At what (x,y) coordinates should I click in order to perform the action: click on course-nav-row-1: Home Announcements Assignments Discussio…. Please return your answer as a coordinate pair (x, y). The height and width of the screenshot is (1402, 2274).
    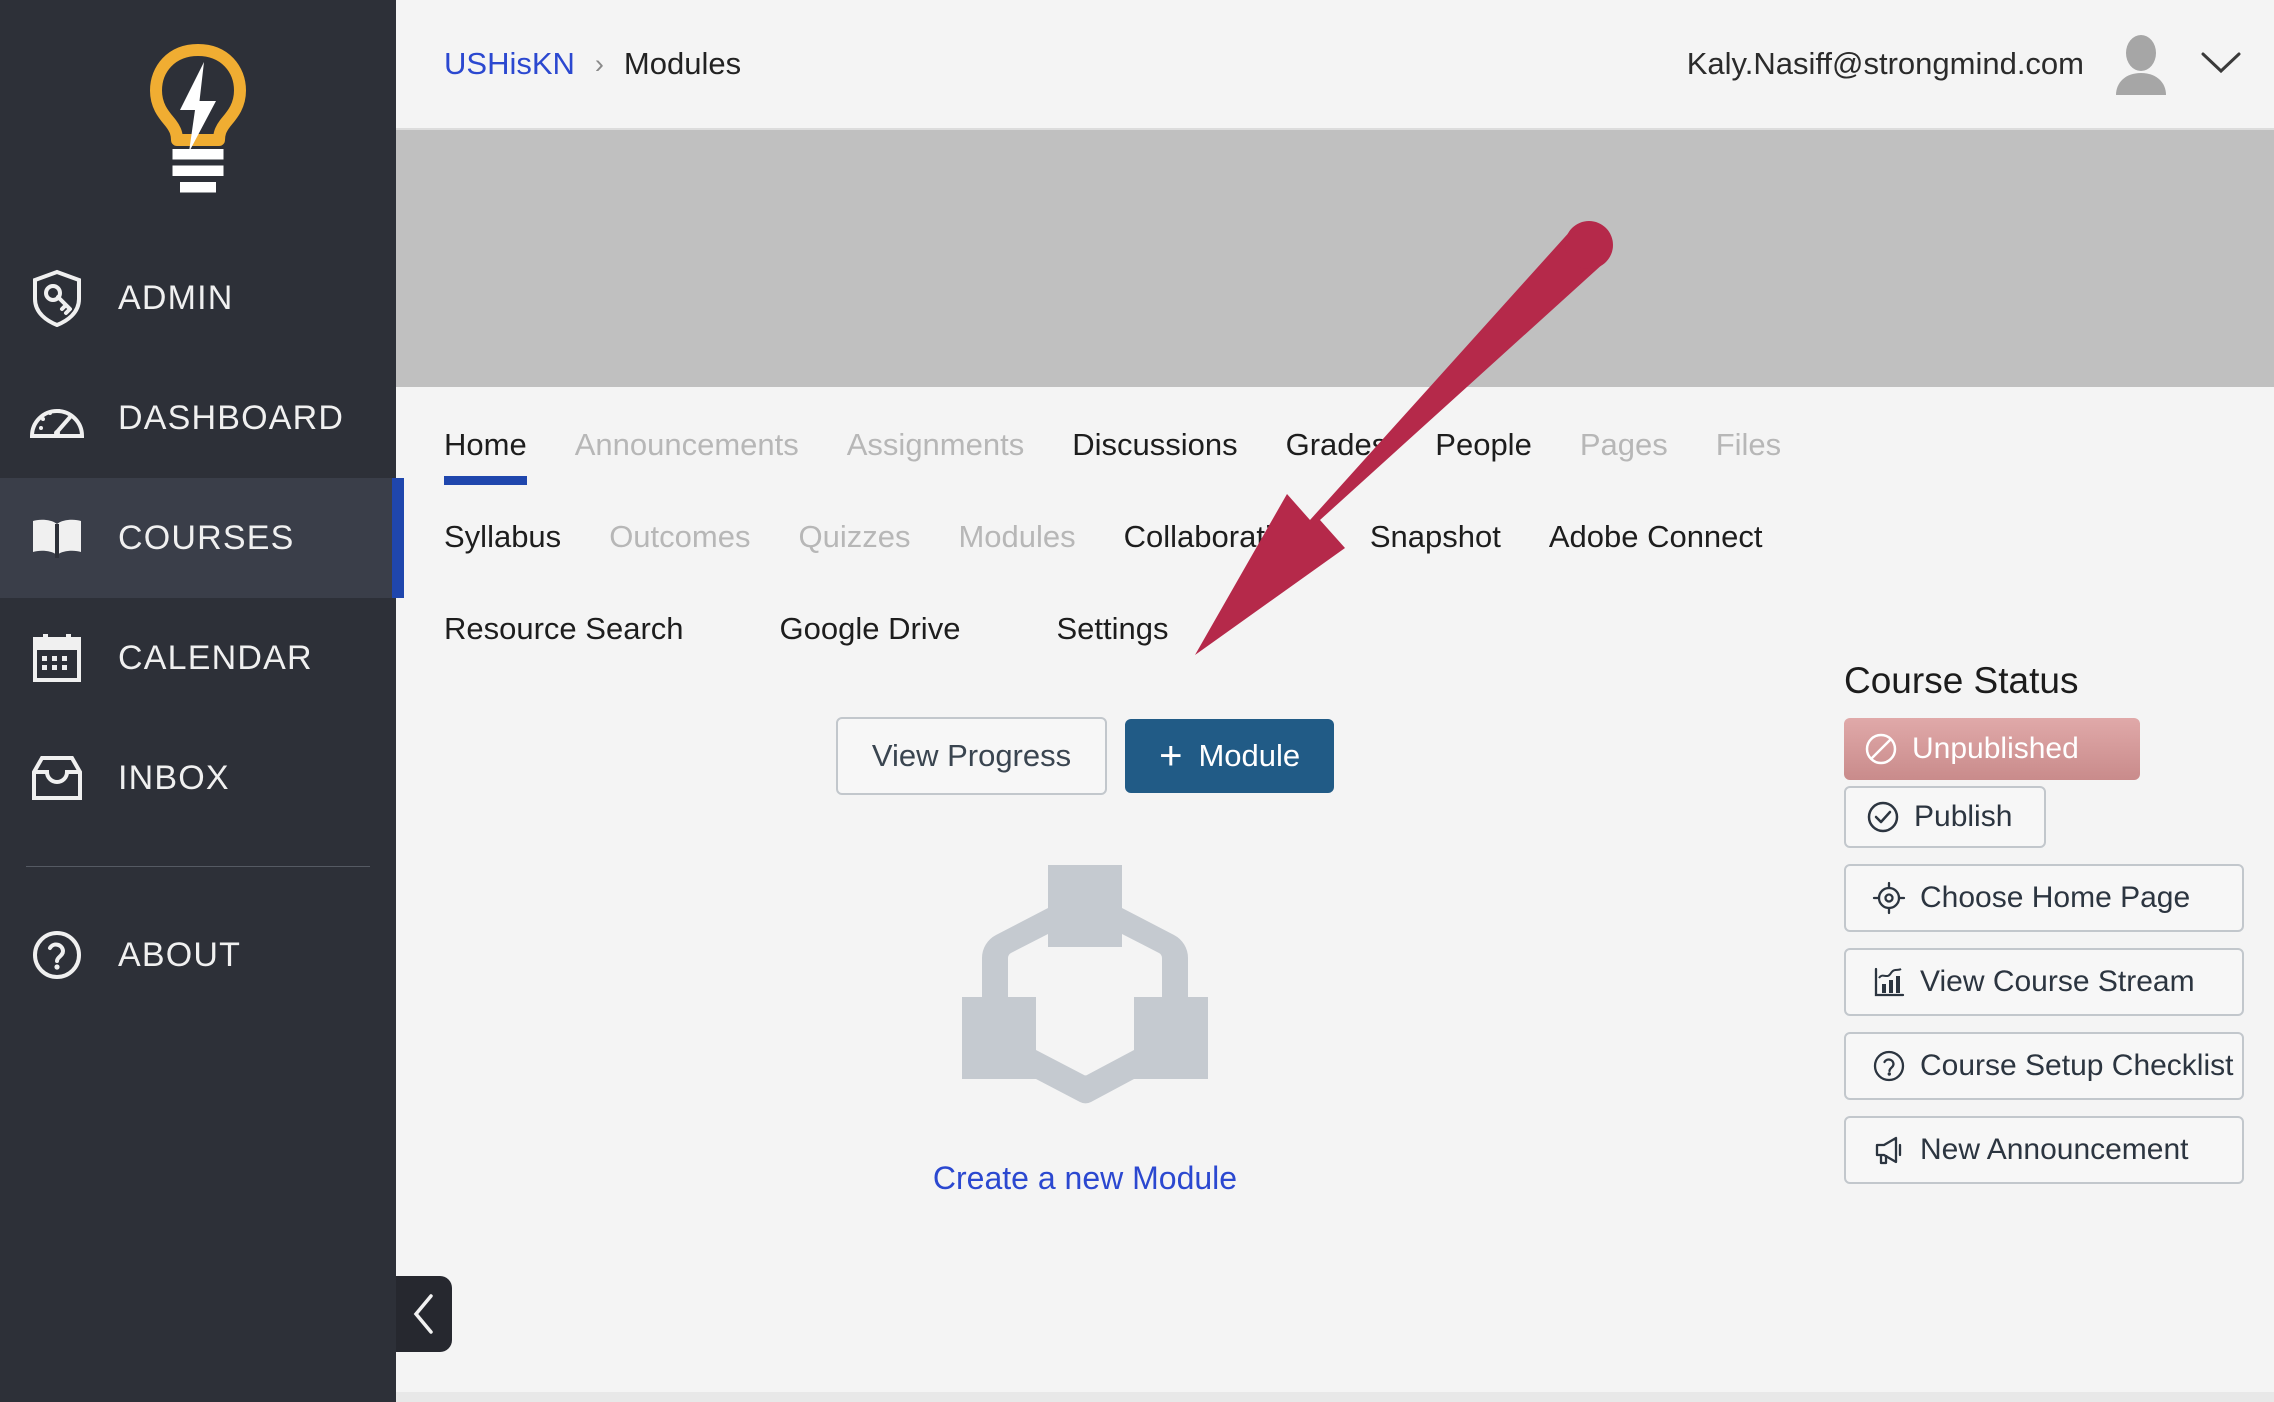
    Looking at the image, I should click on (1335, 456).